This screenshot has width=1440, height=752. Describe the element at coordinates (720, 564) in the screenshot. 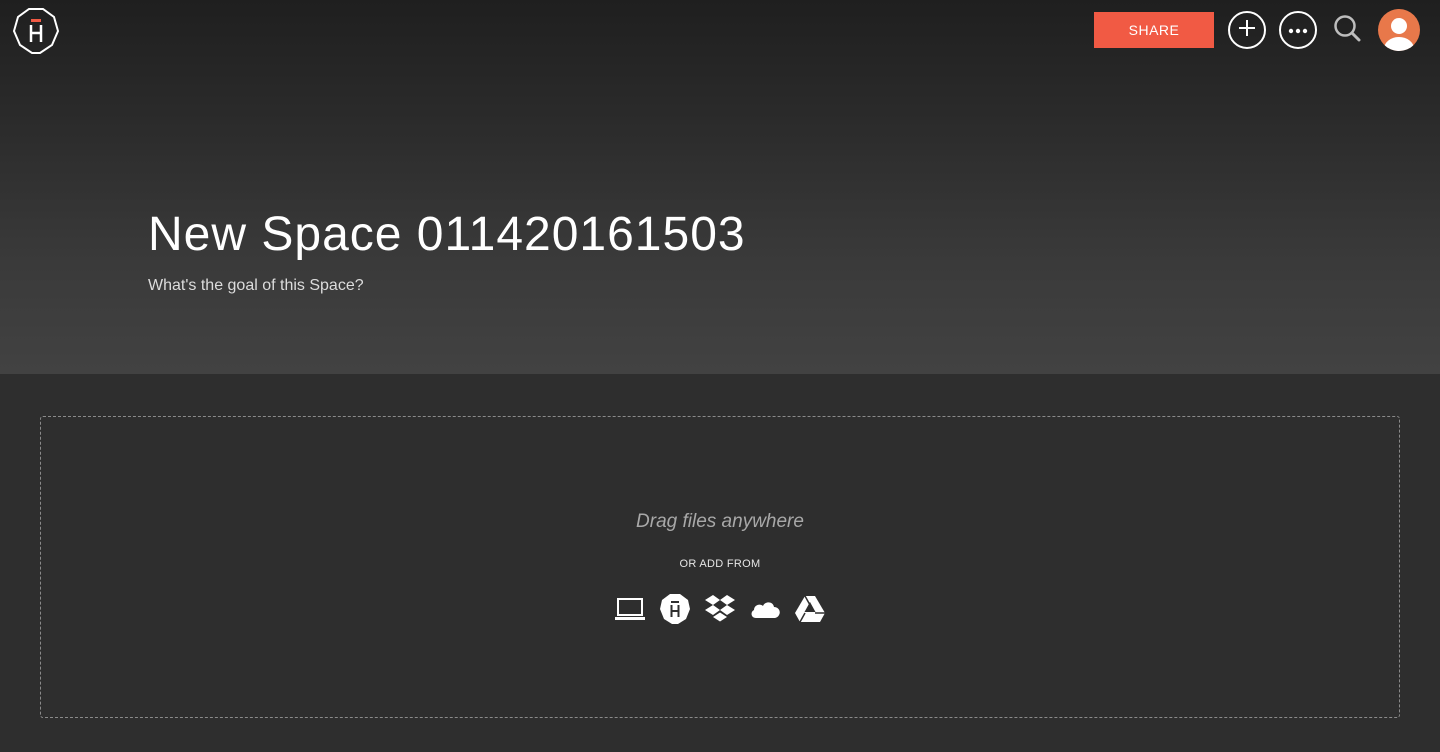

I see `or-add-from-label: OR ADD FROM` at that location.